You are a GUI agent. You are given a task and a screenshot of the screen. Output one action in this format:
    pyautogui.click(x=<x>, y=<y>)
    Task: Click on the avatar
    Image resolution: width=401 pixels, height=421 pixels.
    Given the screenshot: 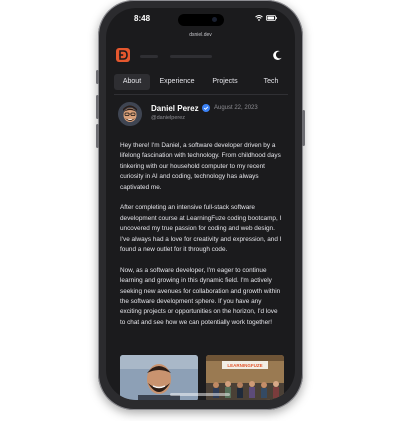 What is the action you would take?
    pyautogui.click(x=130, y=114)
    